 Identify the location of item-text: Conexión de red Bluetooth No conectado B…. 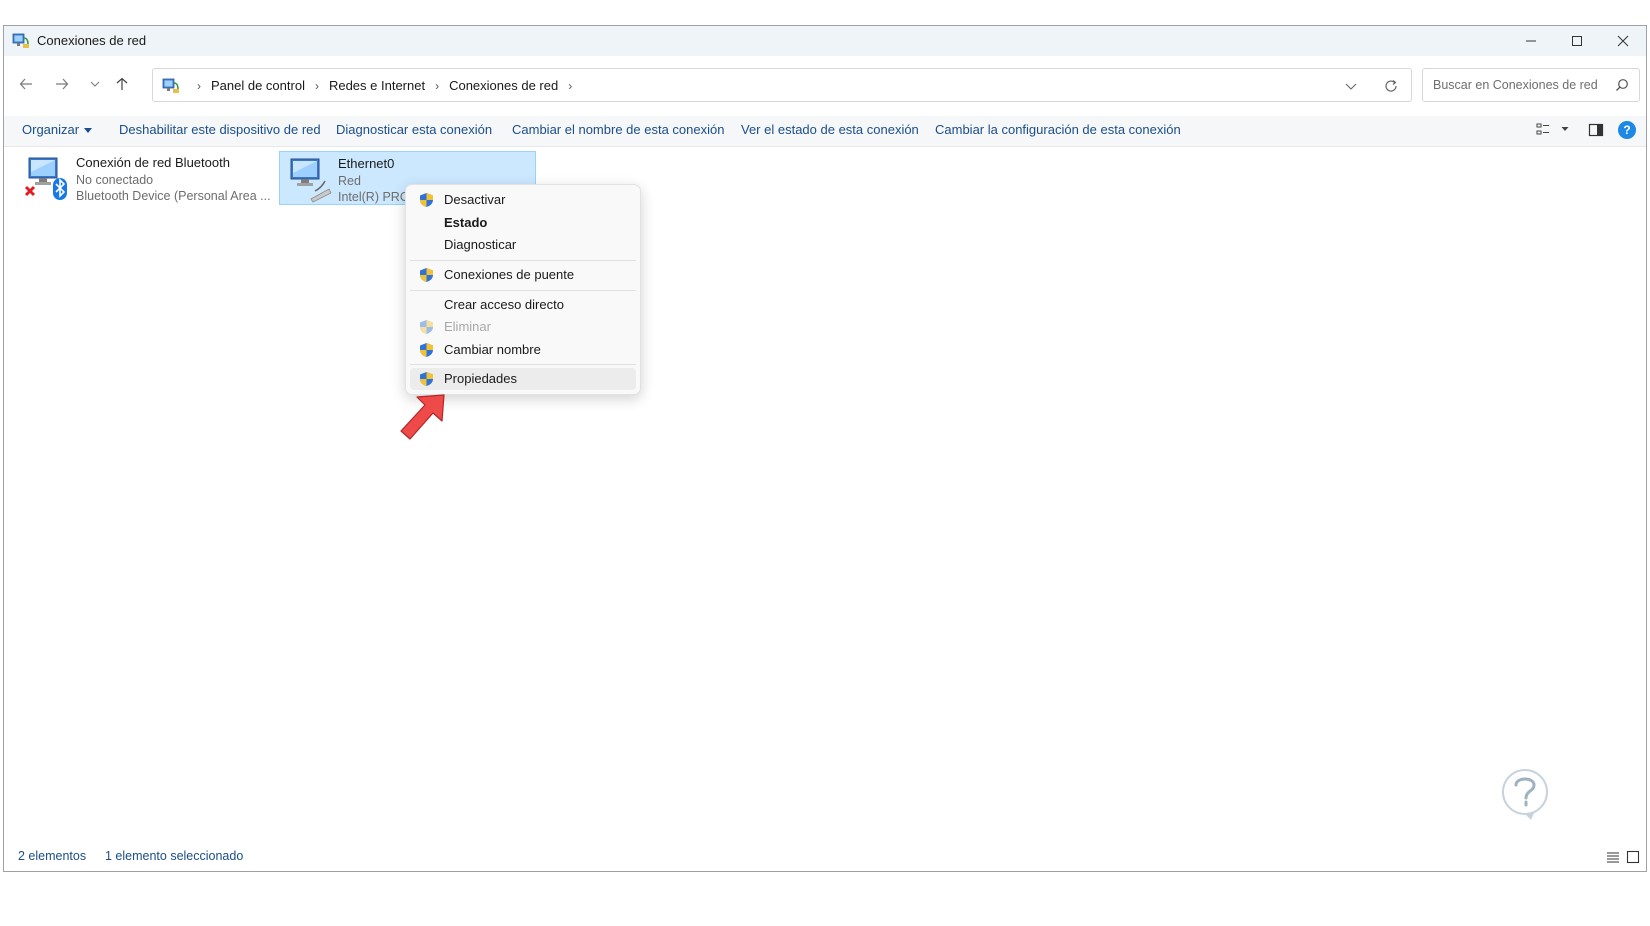
(173, 180).